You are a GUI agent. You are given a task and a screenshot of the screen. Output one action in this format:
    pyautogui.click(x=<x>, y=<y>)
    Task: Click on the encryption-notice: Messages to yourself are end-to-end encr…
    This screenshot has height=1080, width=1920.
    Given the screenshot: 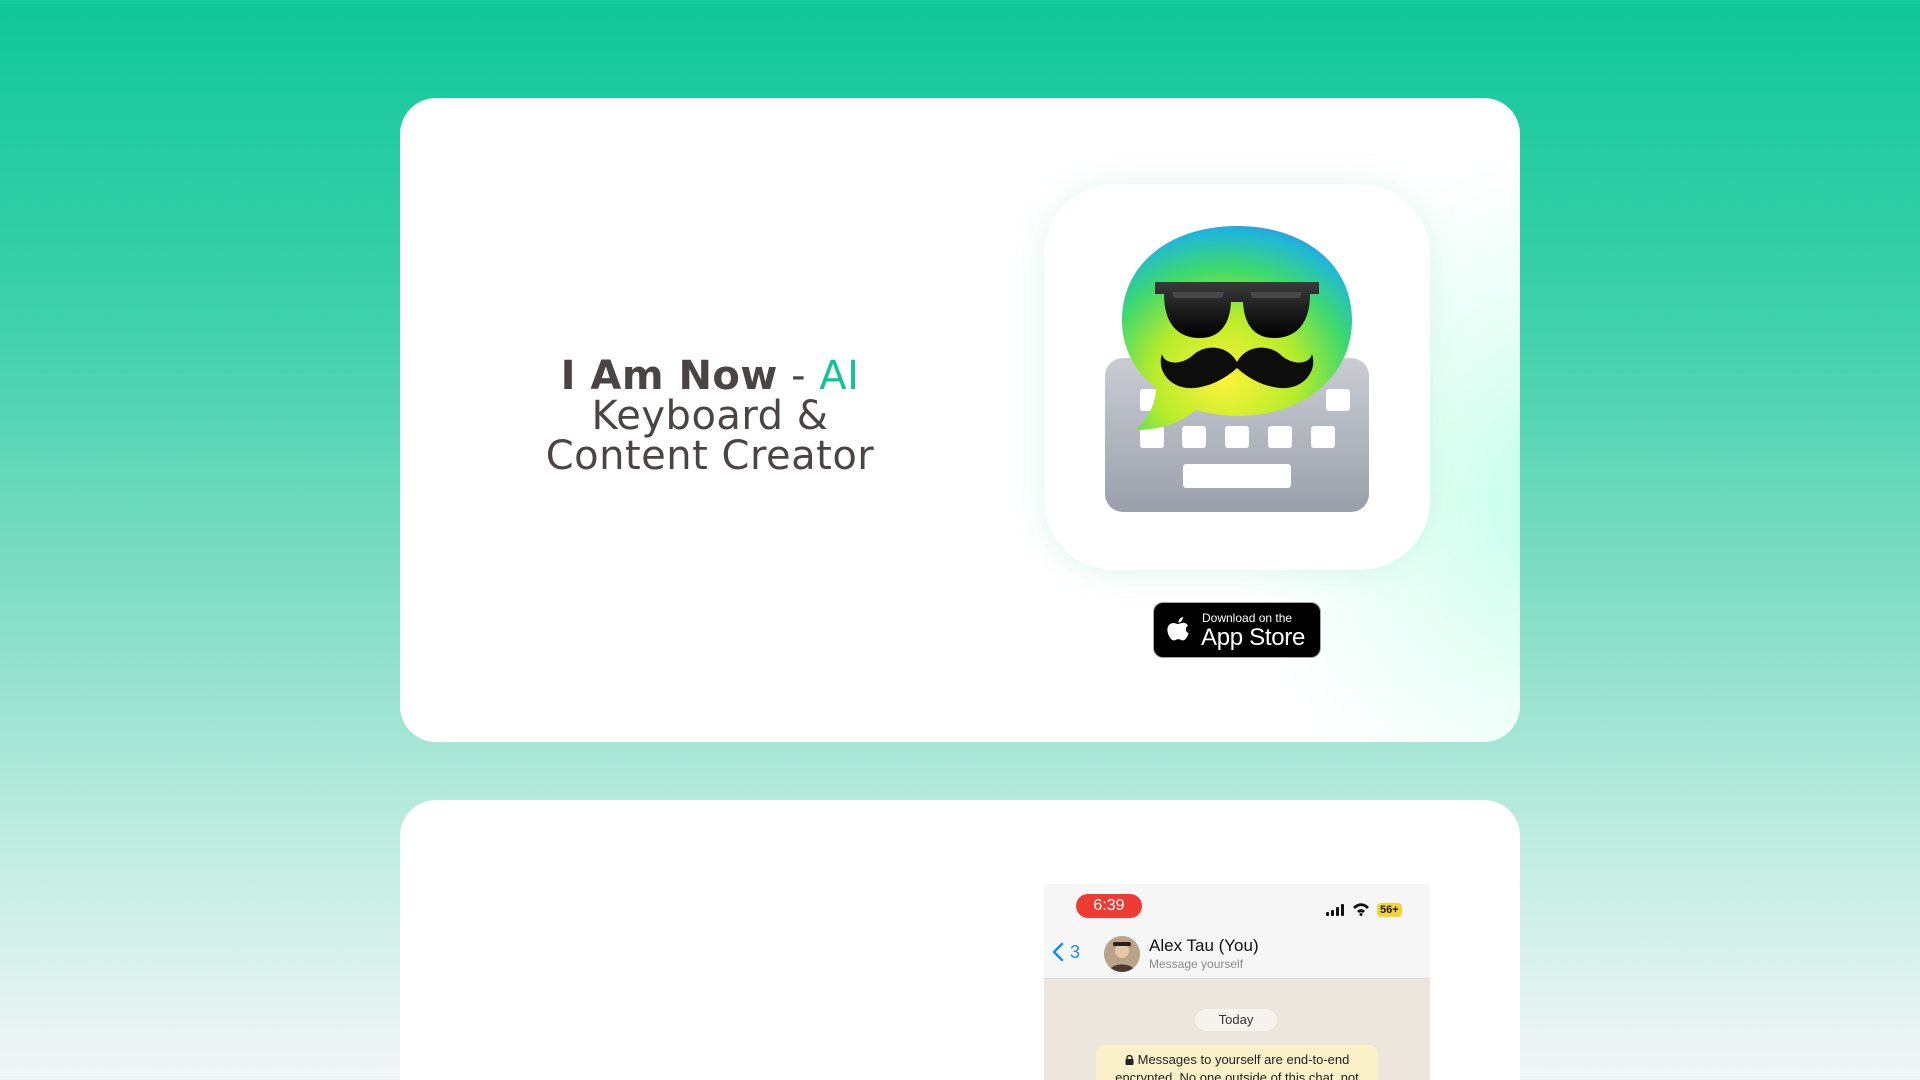 What is the action you would take?
    pyautogui.click(x=1237, y=1062)
    